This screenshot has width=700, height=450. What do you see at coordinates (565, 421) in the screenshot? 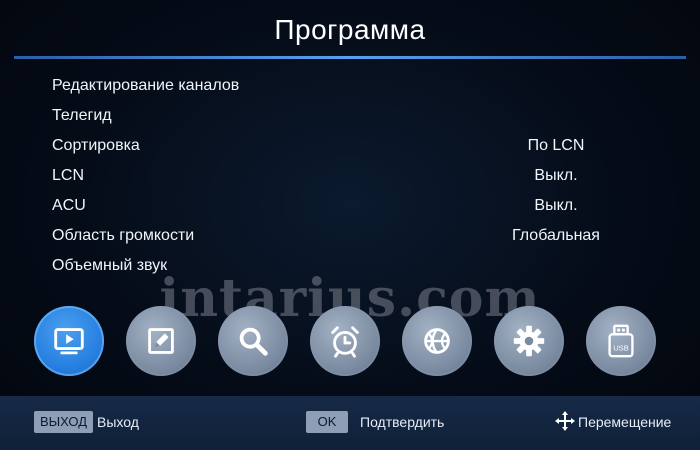
I see `move-arrows-icon` at bounding box center [565, 421].